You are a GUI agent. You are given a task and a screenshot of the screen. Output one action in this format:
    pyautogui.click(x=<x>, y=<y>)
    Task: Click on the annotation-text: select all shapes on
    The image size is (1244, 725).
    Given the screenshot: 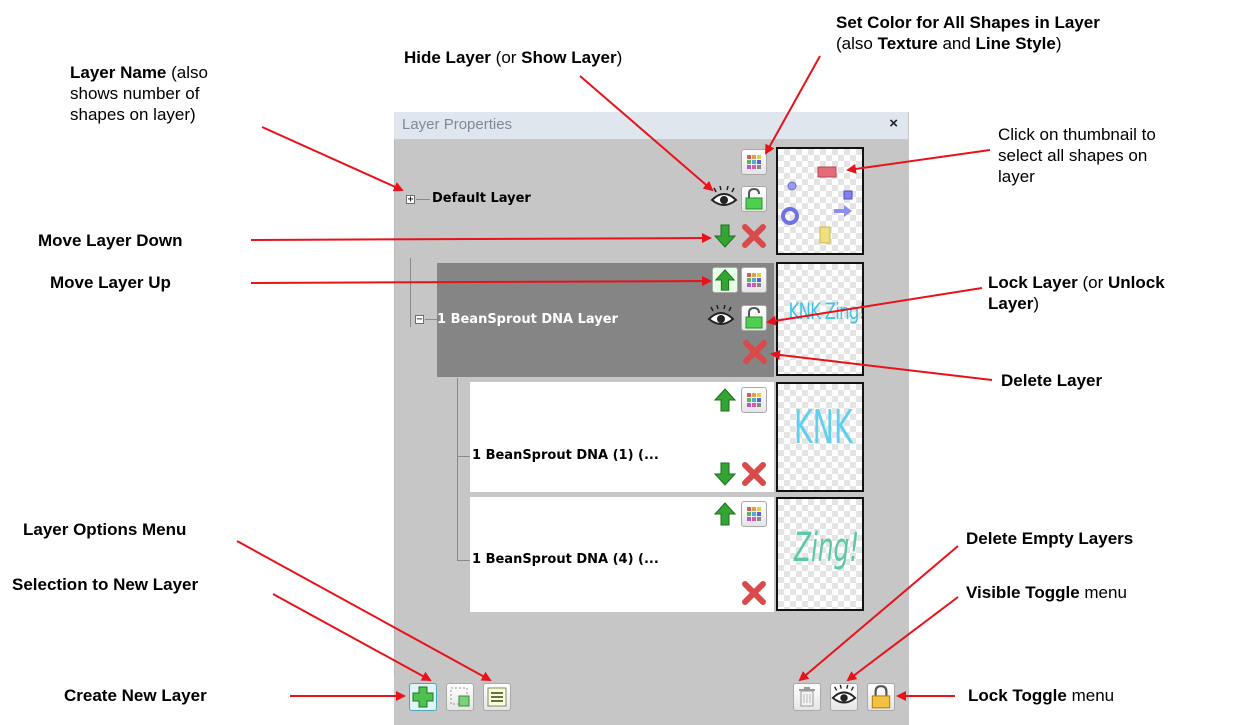 What is the action you would take?
    pyautogui.click(x=1073, y=155)
    